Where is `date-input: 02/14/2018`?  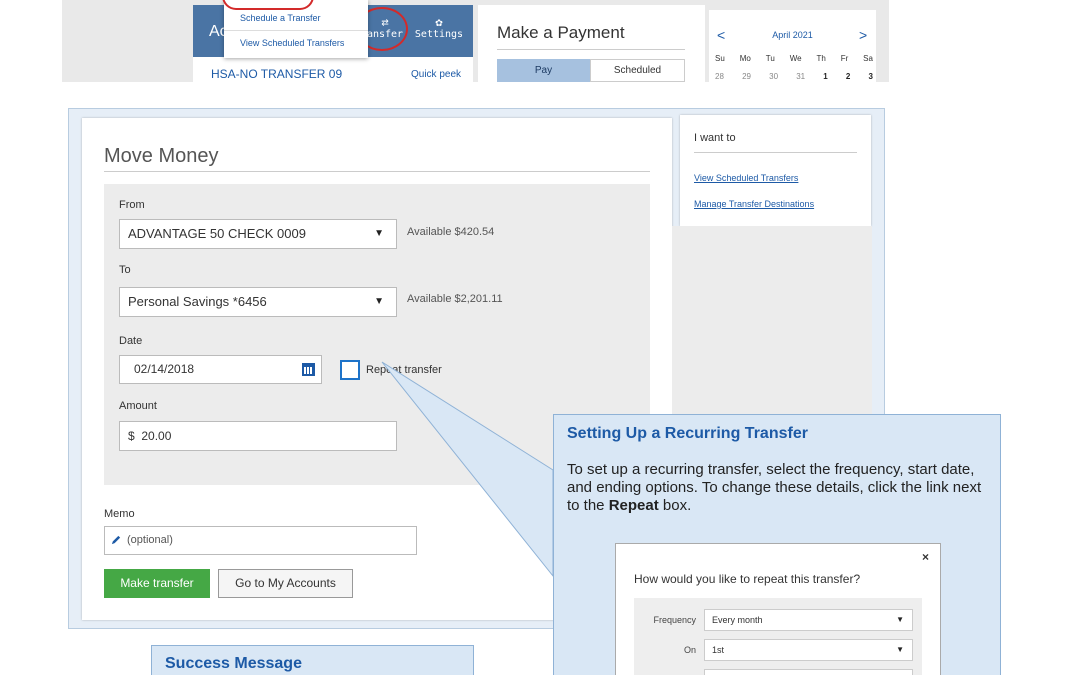
date-input: 02/14/2018 is located at coordinates (220, 369).